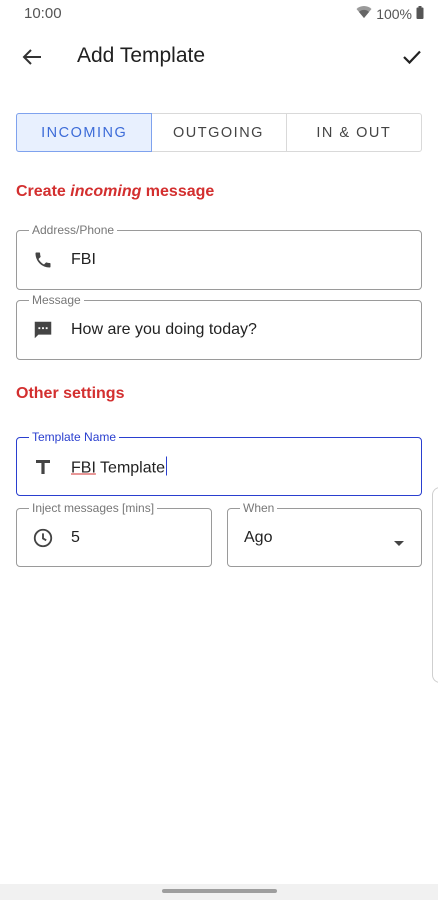 Image resolution: width=438 pixels, height=900 pixels. Describe the element at coordinates (114, 534) in the screenshot. I see `inject-minutes-field: Inject messages [mins] 5` at that location.